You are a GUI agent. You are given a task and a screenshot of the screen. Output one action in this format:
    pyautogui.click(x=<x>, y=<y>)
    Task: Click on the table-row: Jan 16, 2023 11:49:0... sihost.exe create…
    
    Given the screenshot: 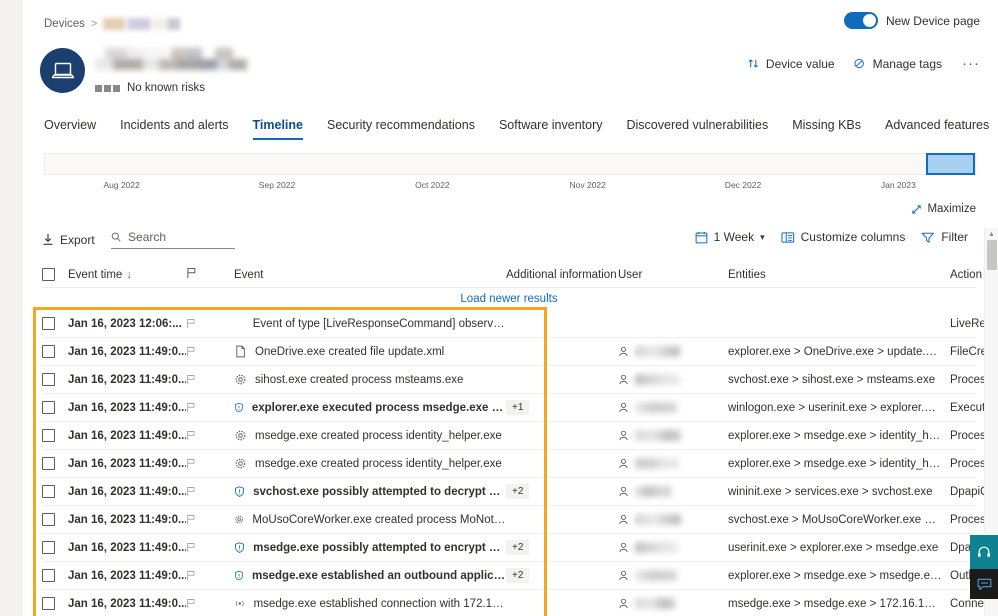 What is the action you would take?
    pyautogui.click(x=520, y=380)
    